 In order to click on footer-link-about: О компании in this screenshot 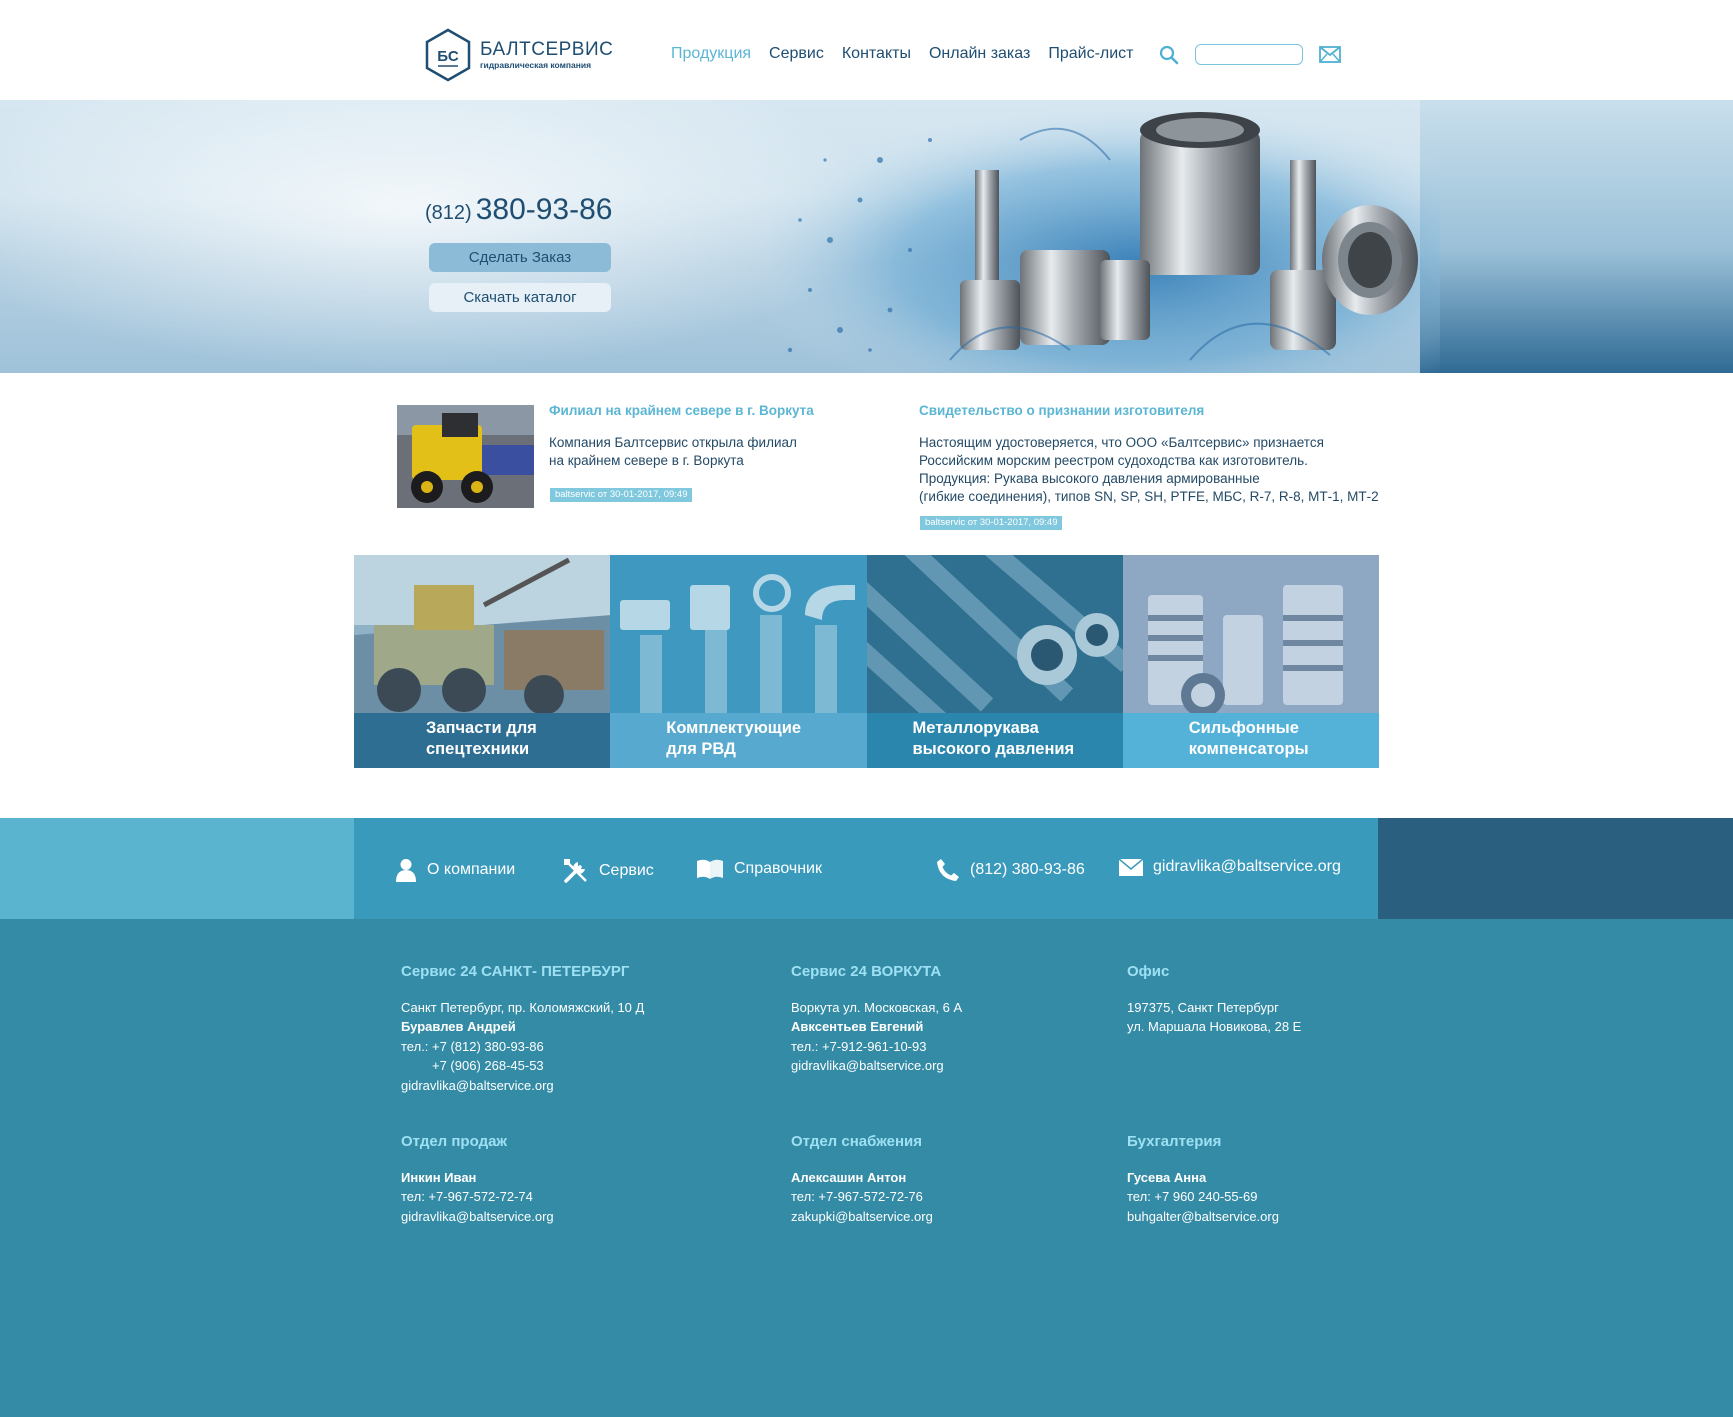, I will do `click(455, 870)`.